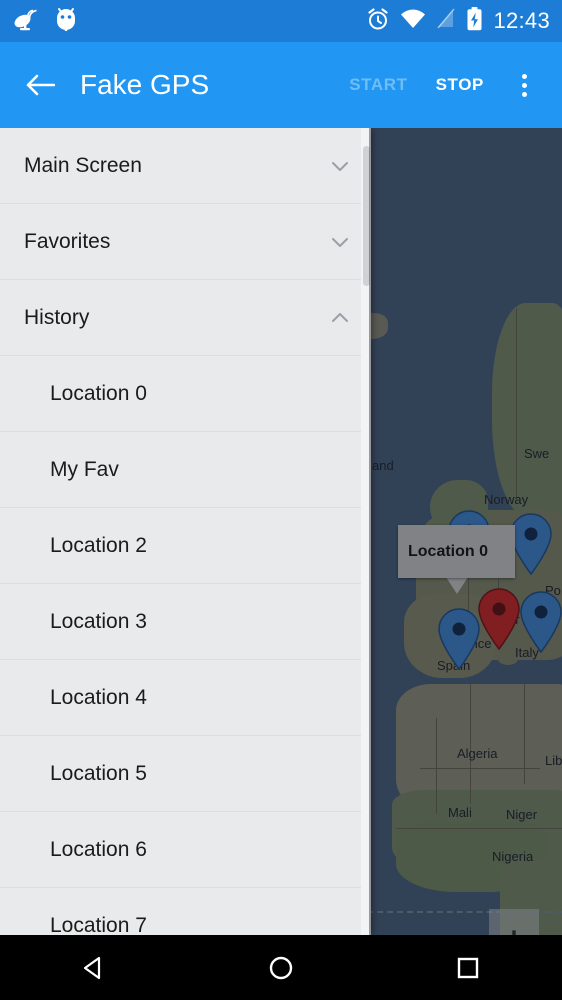  Describe the element at coordinates (185, 242) in the screenshot. I see `drawer-group-favorites: Favorites` at that location.